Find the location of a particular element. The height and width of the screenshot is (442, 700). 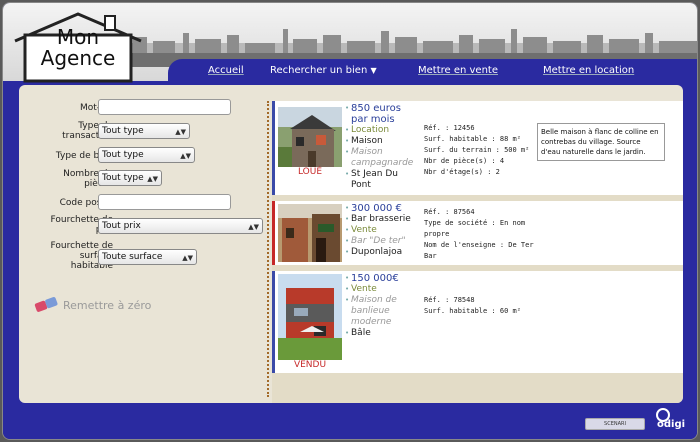

nav-item-mettre-en-location: Mettre en location is located at coordinates (588, 70).